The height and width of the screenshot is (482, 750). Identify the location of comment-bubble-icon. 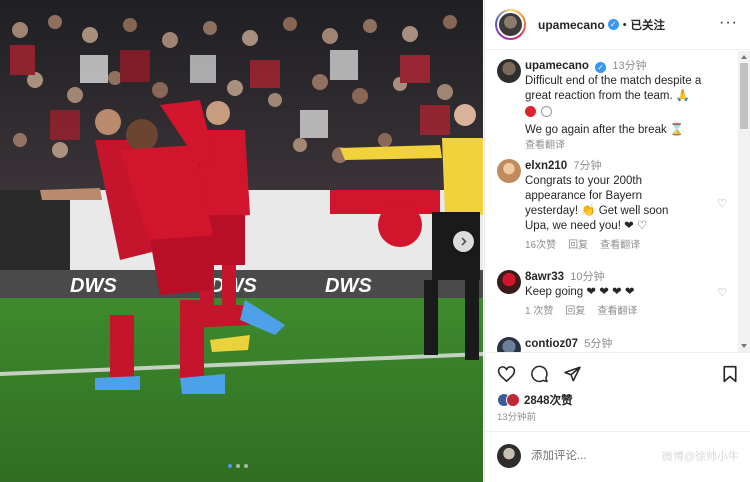
(539, 374).